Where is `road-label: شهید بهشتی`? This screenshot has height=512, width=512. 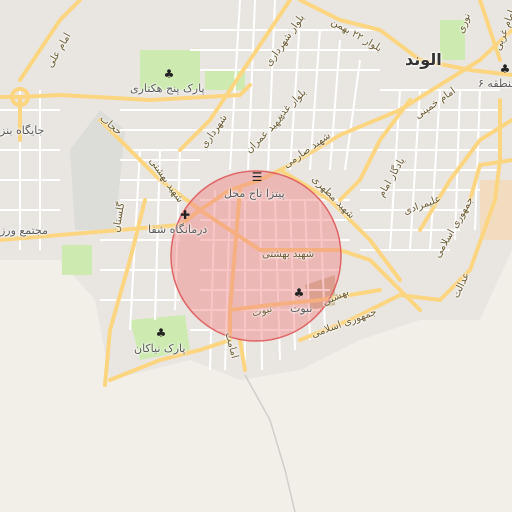
road-label: شهید بهشتی is located at coordinates (288, 254).